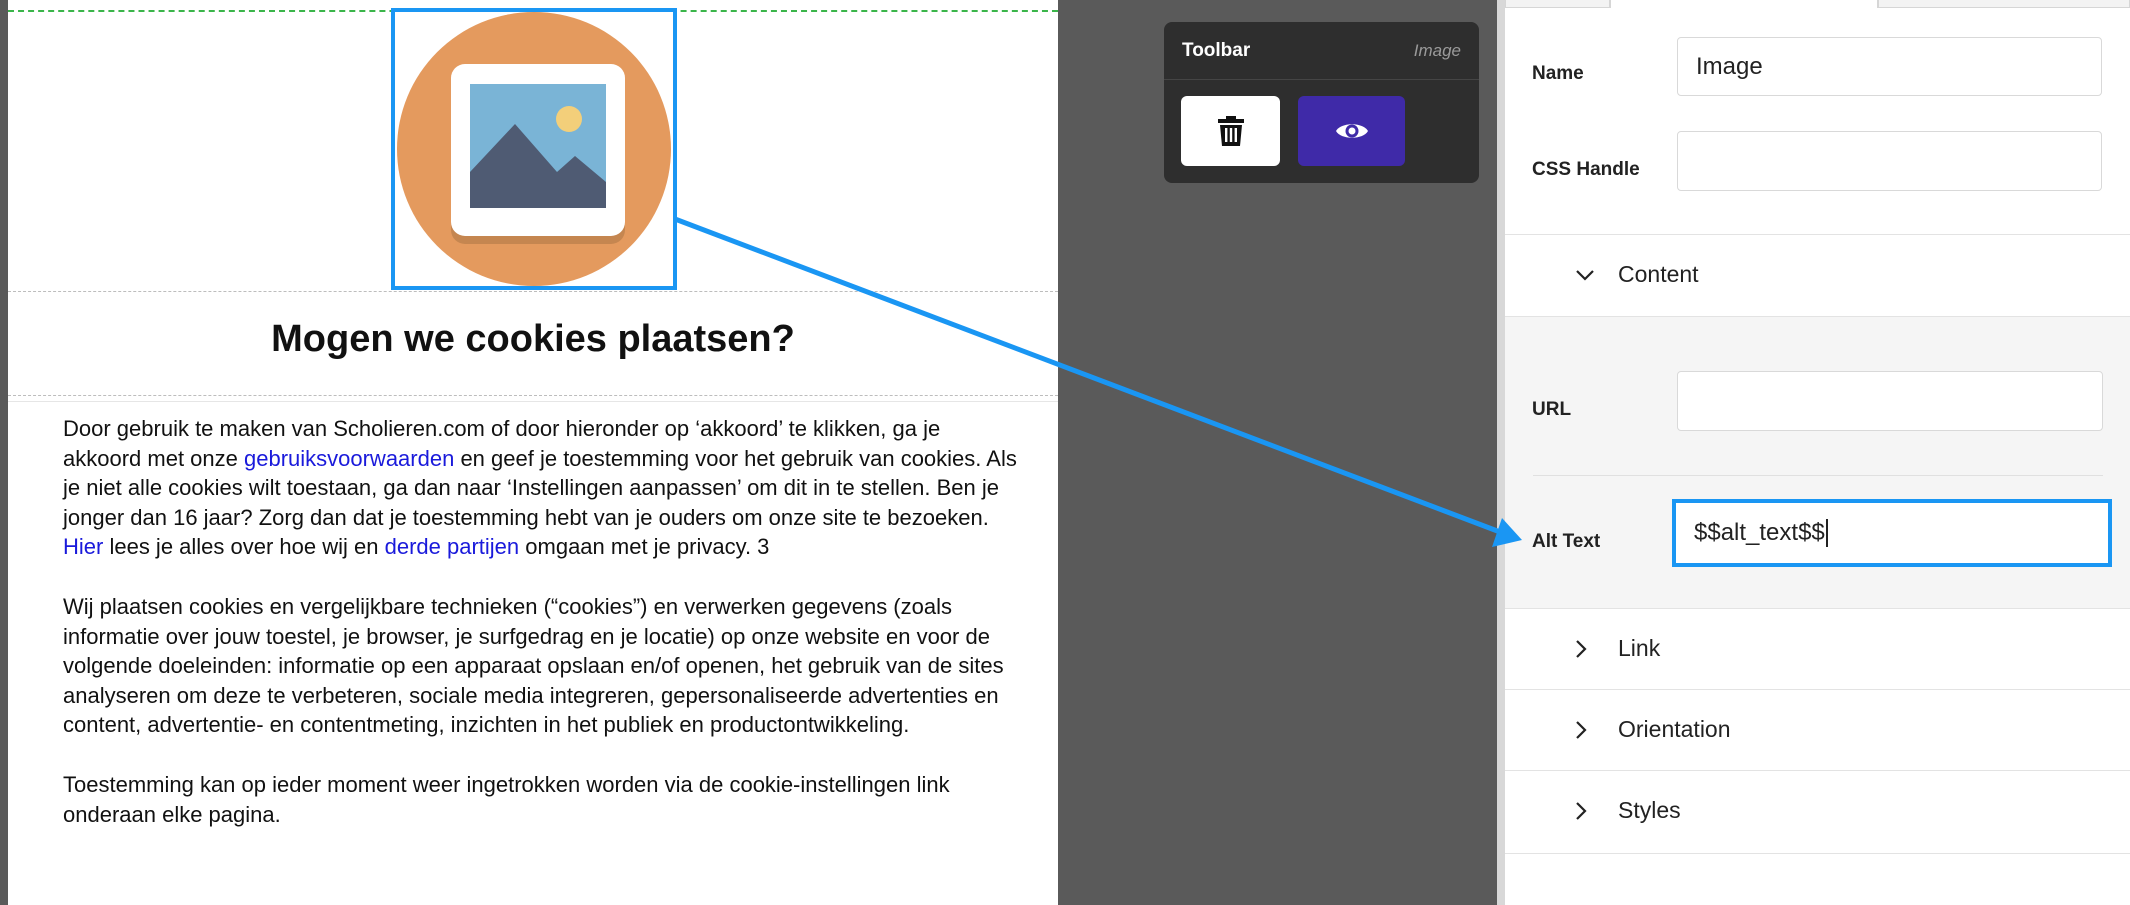 This screenshot has height=905, width=2130. I want to click on terms-link: gebruiksvoorwaarden, so click(349, 458).